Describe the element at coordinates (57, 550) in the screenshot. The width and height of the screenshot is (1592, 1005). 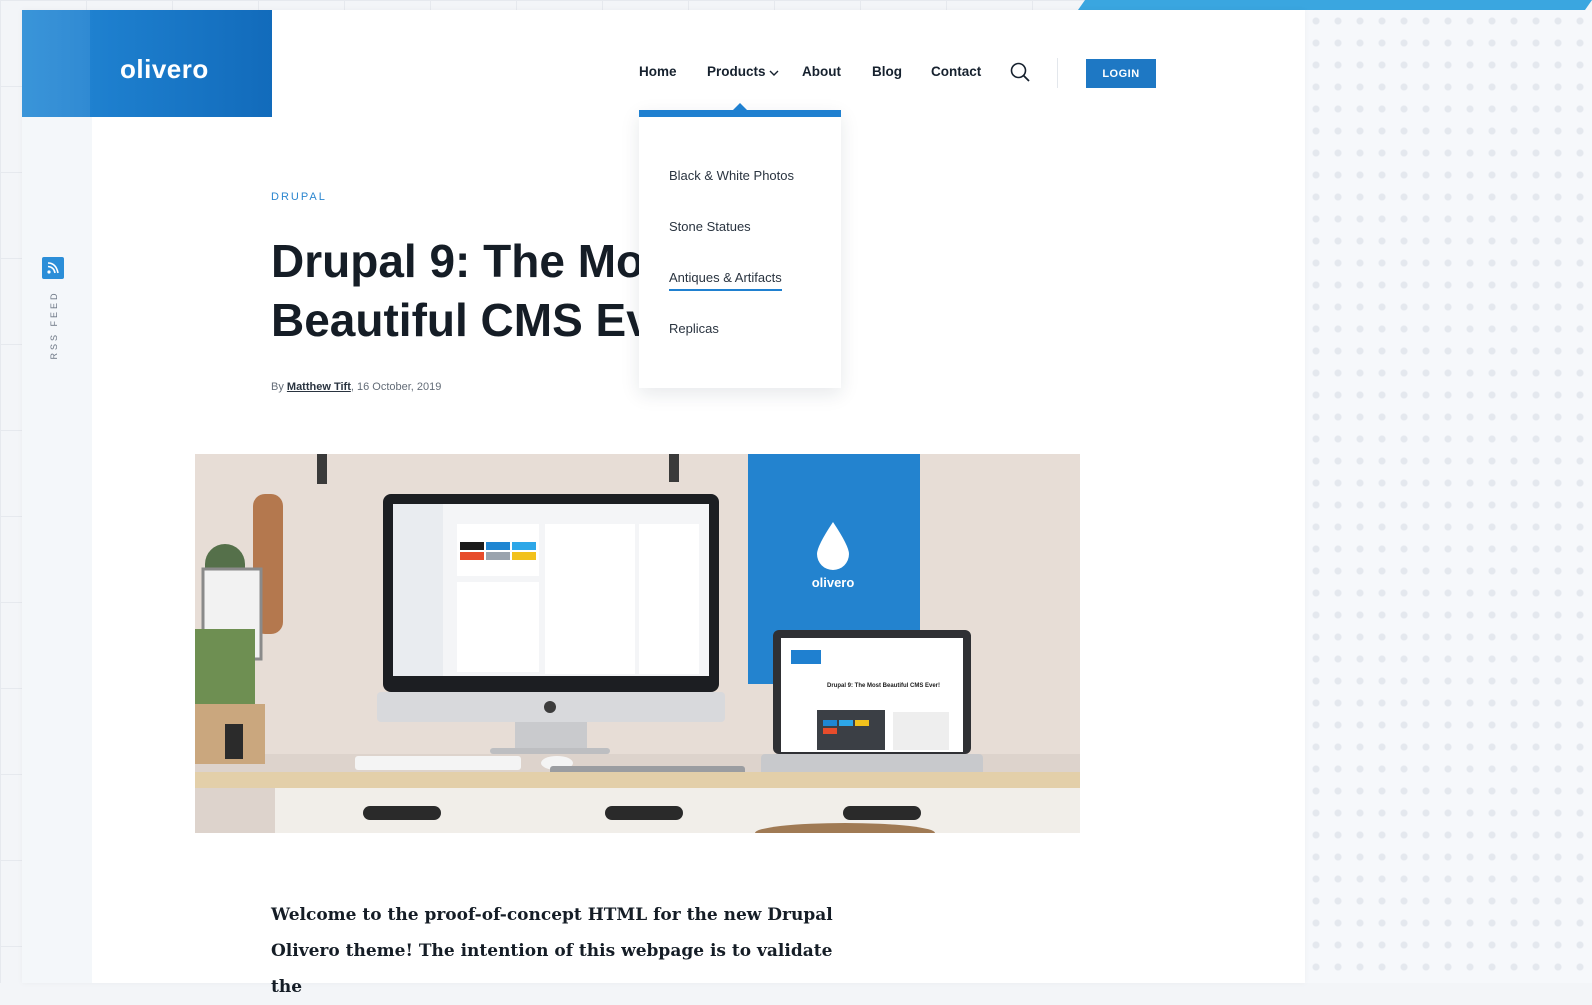
I see `side-rail` at that location.